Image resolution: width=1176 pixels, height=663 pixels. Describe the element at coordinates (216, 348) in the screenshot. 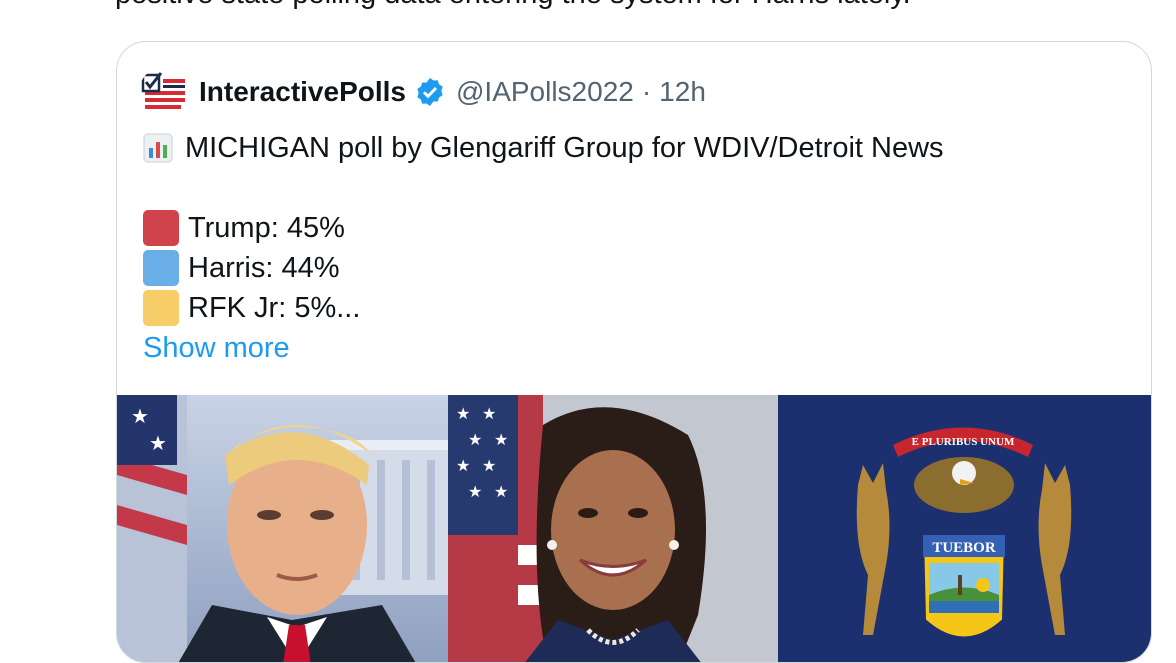

I see `show-more-link: Show more` at that location.